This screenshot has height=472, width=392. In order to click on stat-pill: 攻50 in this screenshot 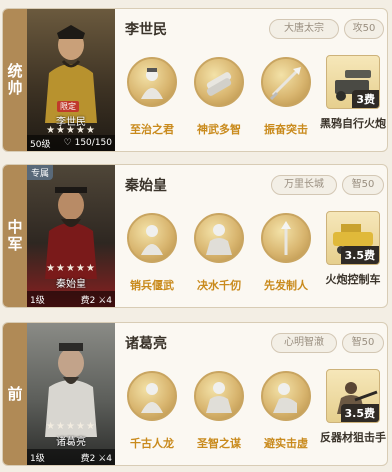, I will do `click(364, 29)`.